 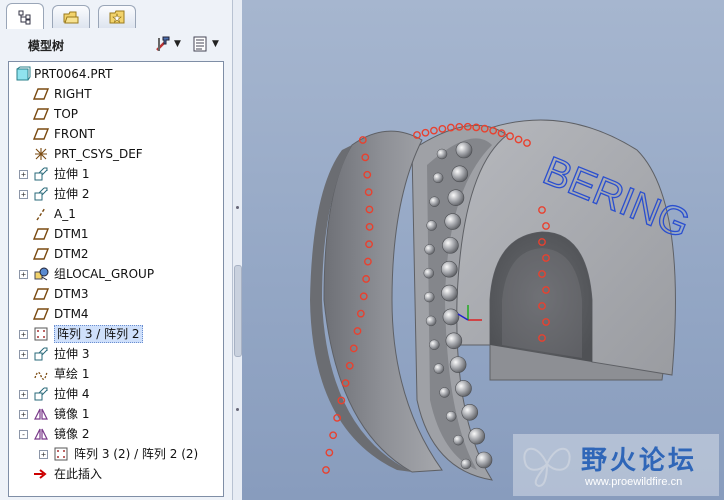 I want to click on navigator-tabs, so click(x=116, y=16).